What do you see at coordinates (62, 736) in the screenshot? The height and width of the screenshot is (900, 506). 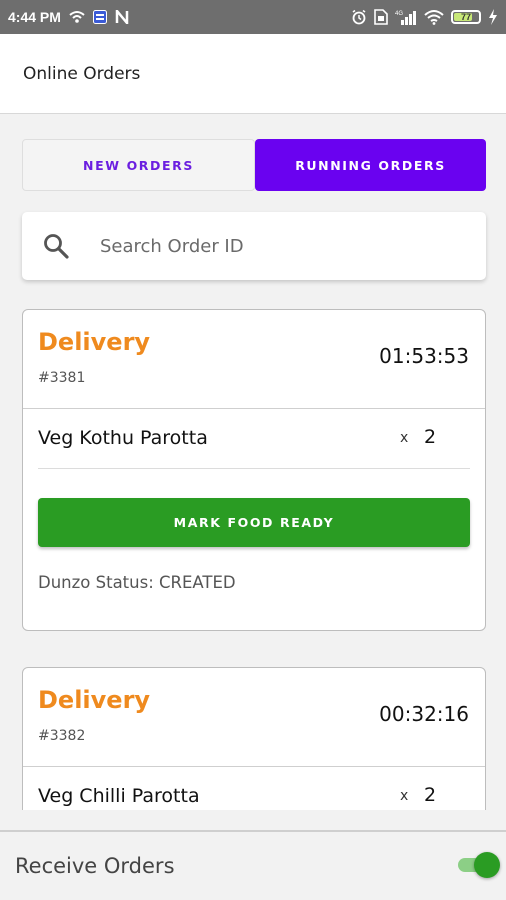 I see `order-id: #3382` at bounding box center [62, 736].